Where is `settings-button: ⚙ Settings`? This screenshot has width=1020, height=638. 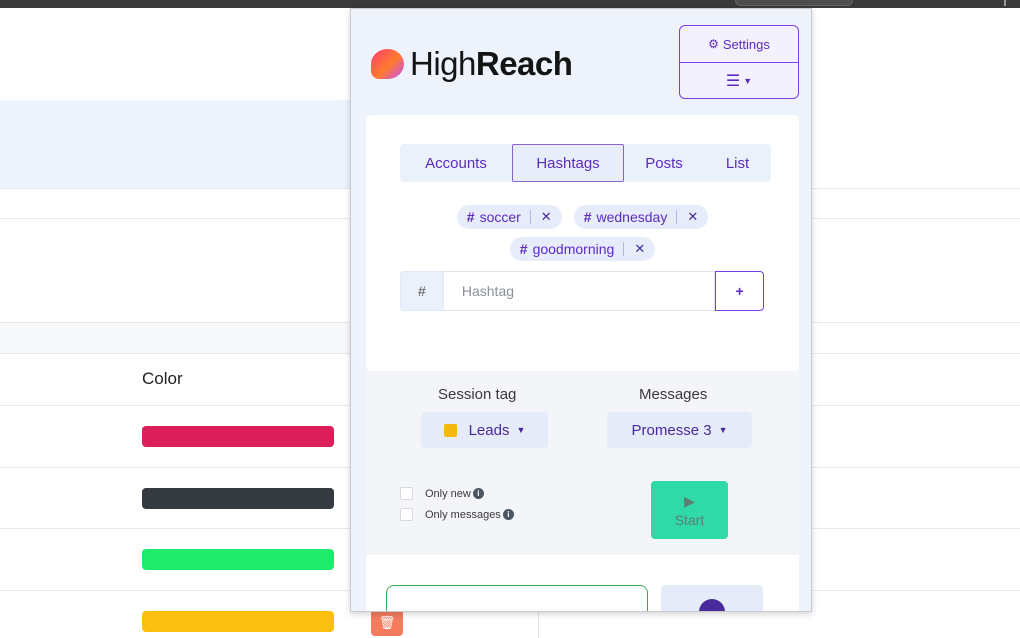
settings-button: ⚙ Settings is located at coordinates (739, 44).